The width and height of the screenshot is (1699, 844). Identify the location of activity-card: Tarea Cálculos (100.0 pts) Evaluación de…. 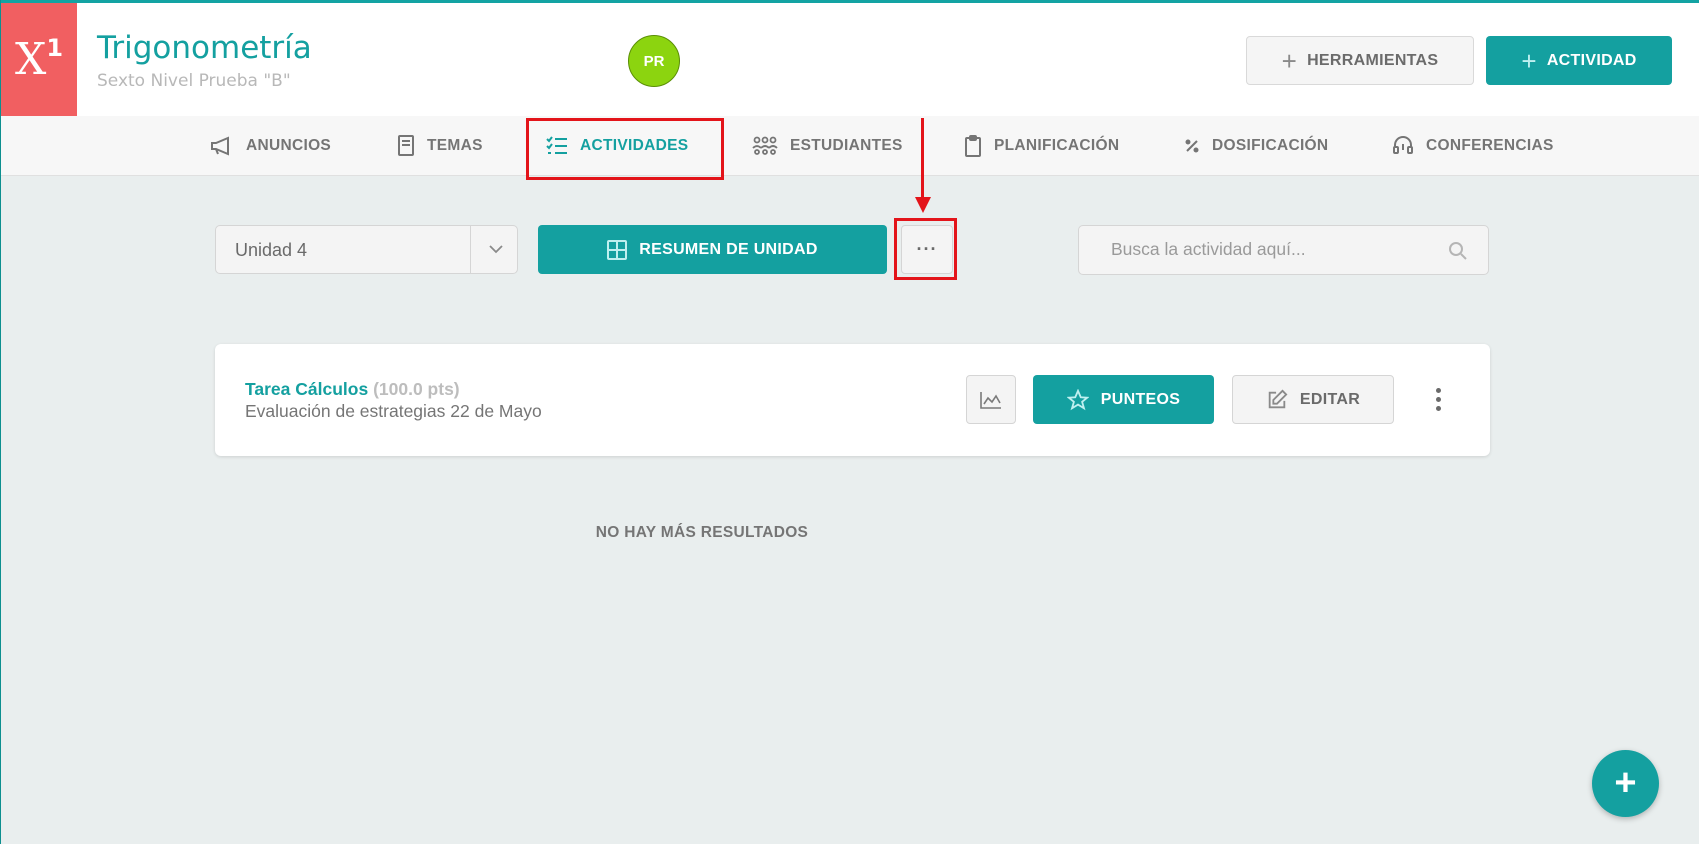
(852, 400).